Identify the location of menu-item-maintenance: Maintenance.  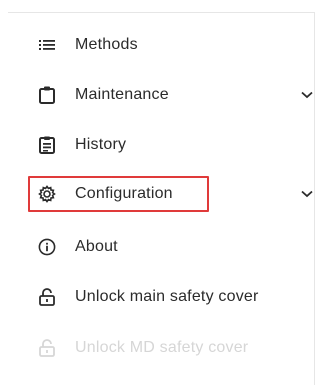
(160, 95).